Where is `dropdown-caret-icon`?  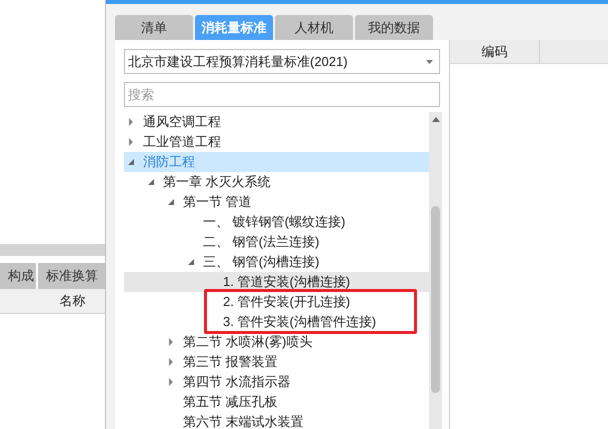 dropdown-caret-icon is located at coordinates (429, 62).